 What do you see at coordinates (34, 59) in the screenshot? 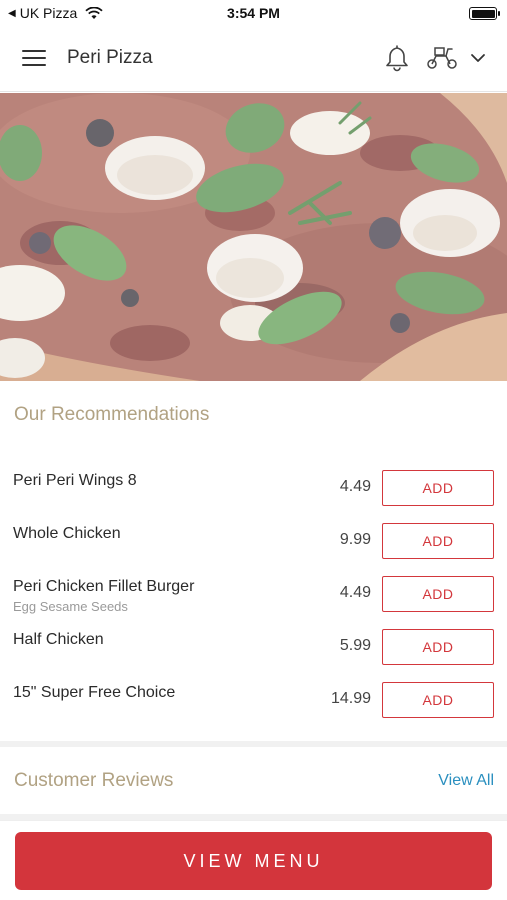
I see `menu-icon` at bounding box center [34, 59].